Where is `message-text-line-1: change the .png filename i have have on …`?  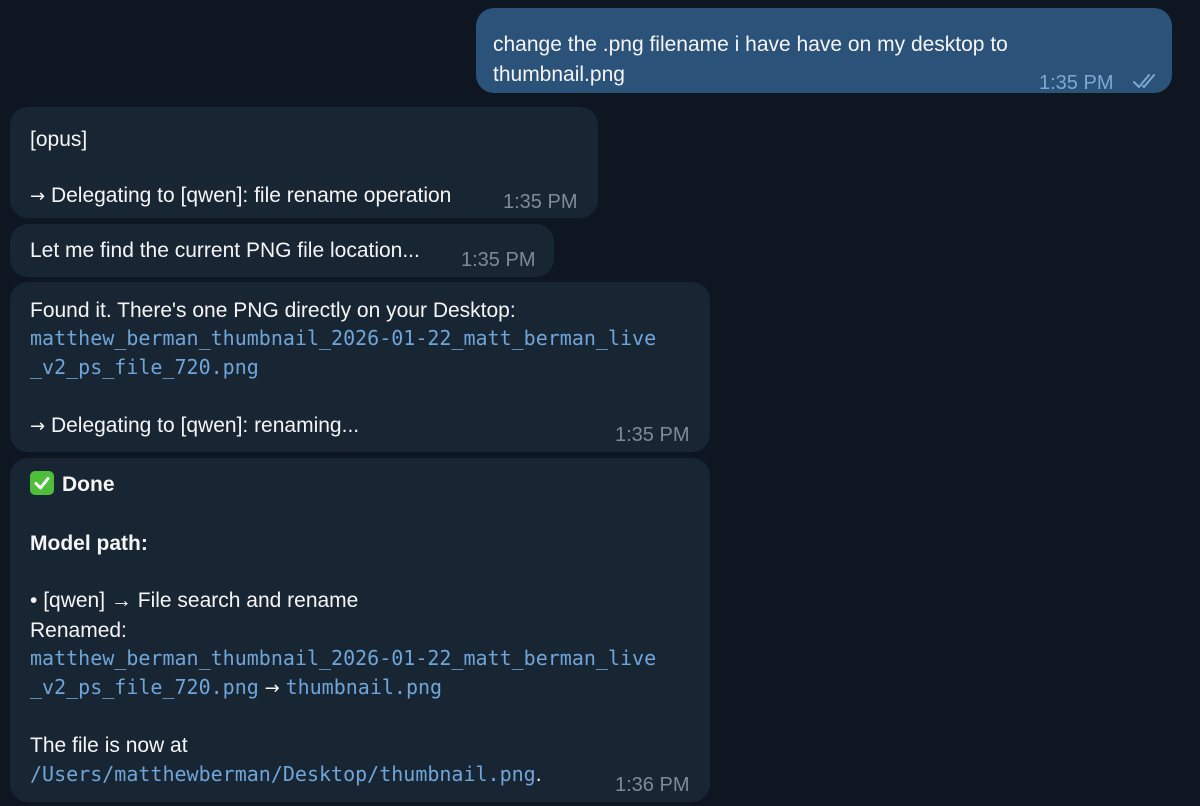
message-text-line-1: change the .png filename i have have on … is located at coordinates (750, 44).